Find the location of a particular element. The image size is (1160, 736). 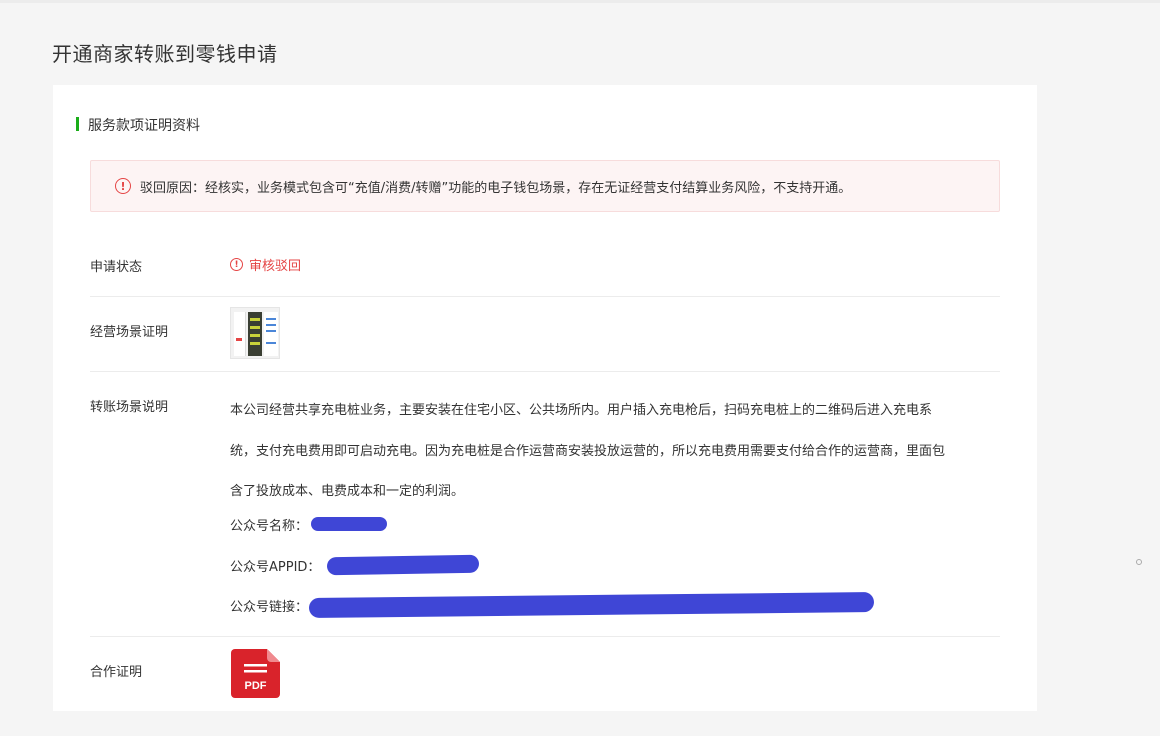

status-badge: ! 审核驳回 is located at coordinates (265, 264).